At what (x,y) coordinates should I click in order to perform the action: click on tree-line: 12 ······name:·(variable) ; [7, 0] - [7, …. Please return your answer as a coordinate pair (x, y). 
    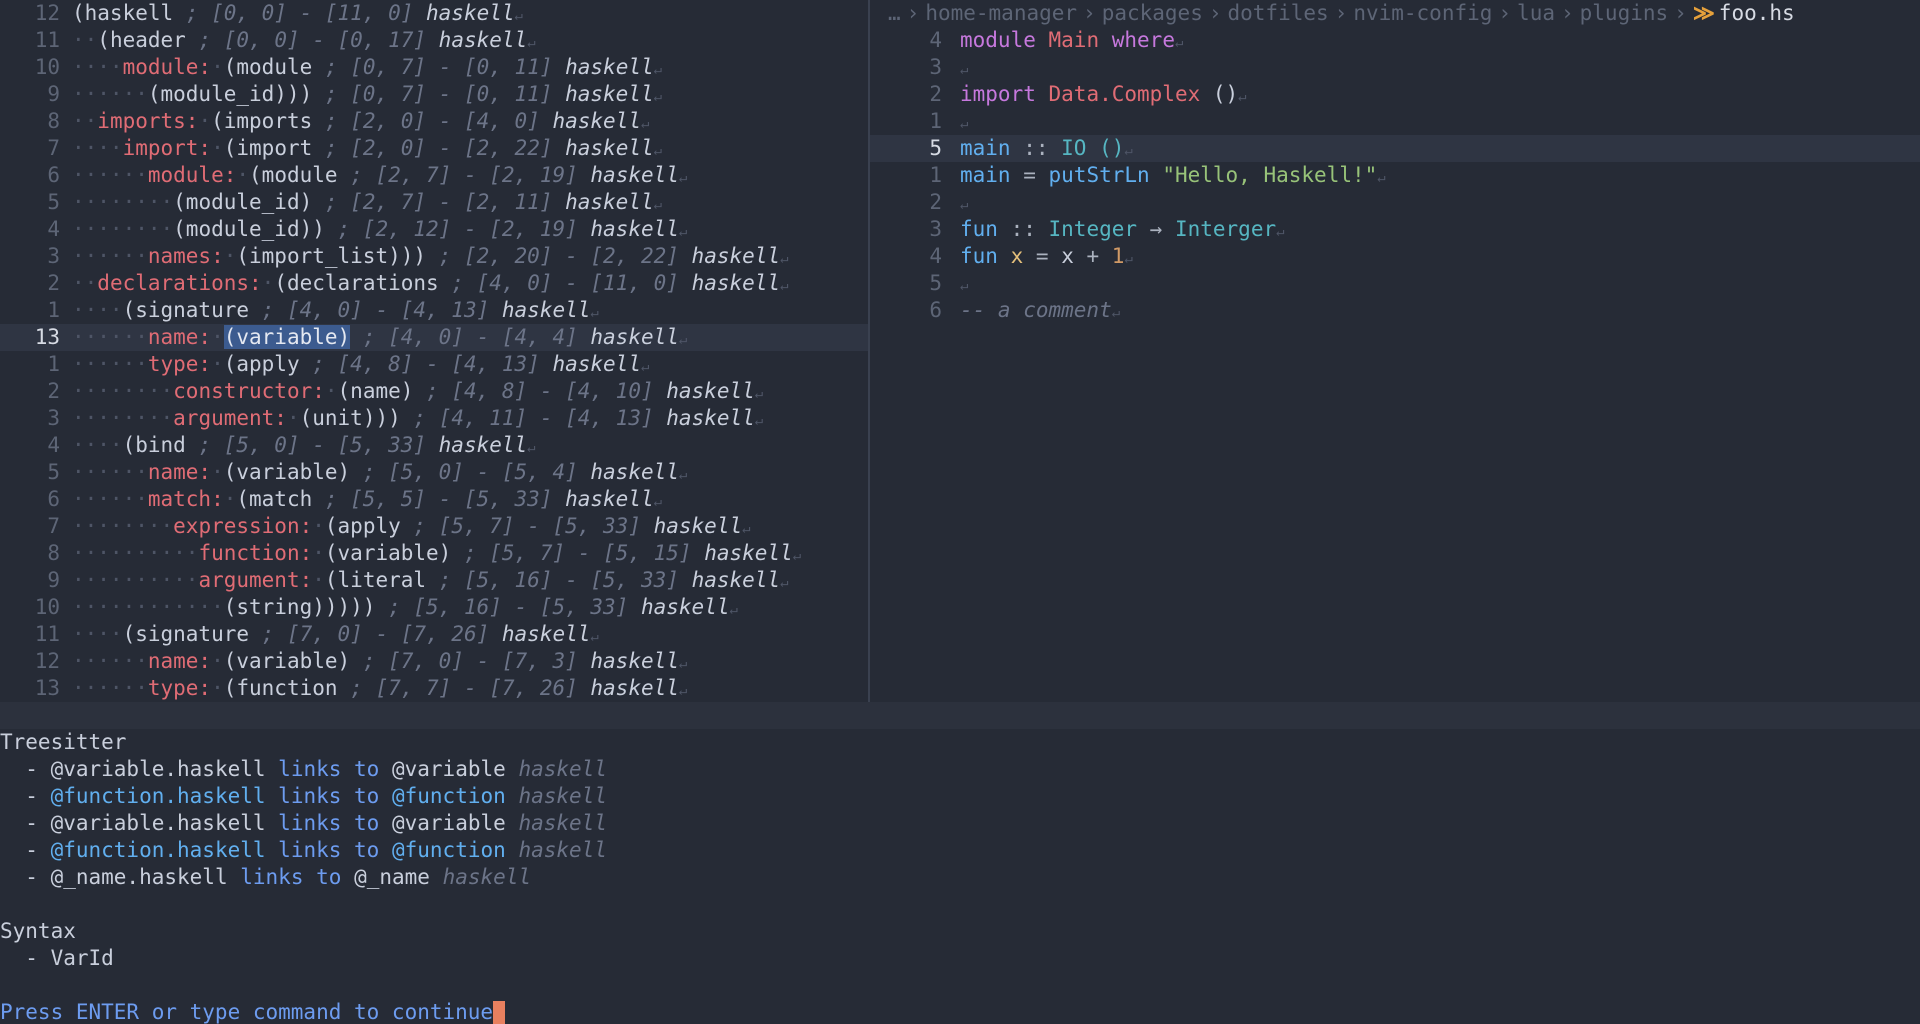
    Looking at the image, I should click on (434, 661).